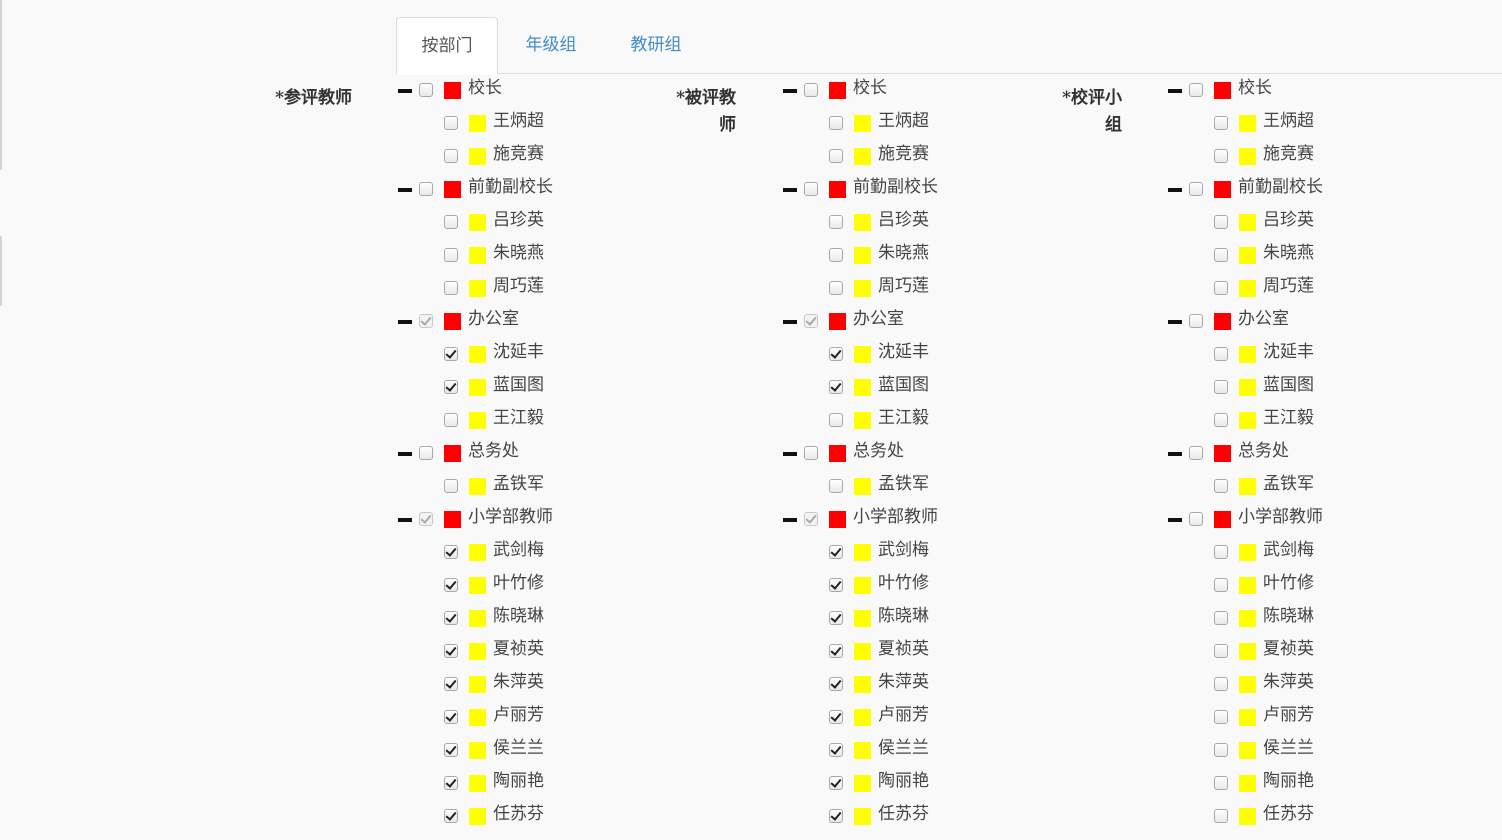  I want to click on member-label: 沈延丰, so click(518, 352).